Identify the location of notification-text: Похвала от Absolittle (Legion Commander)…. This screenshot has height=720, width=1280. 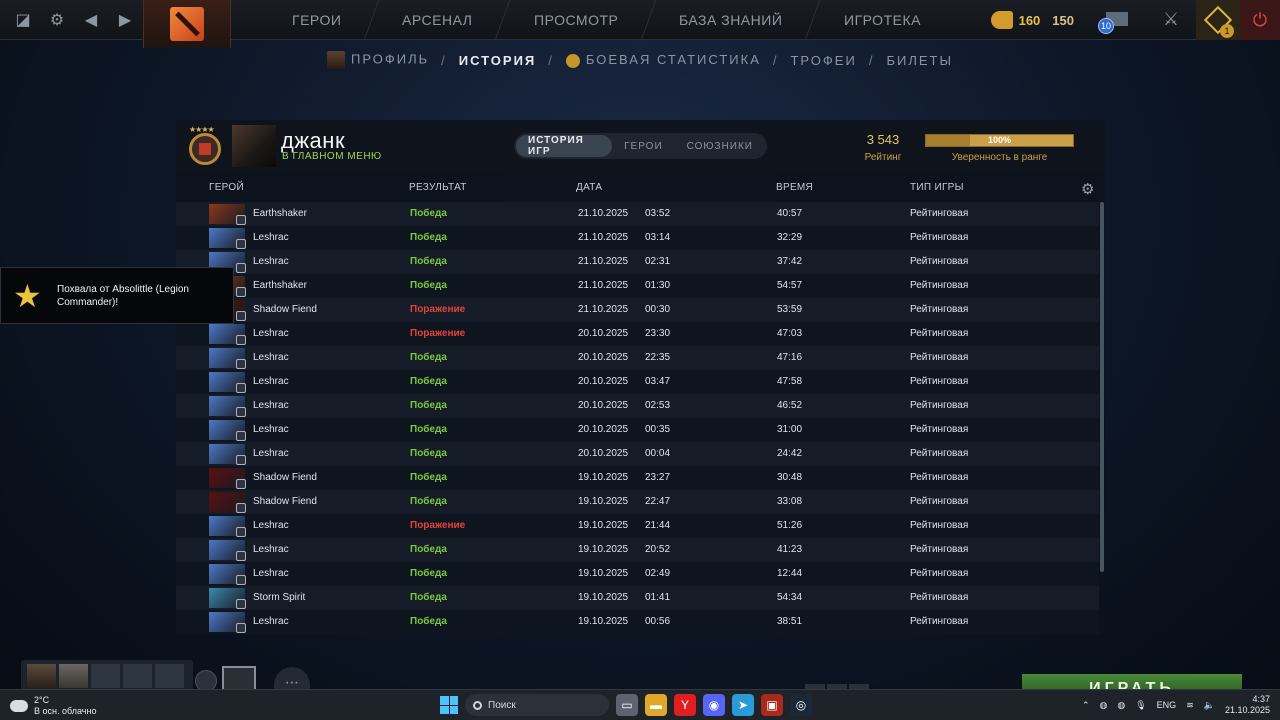
(123, 296).